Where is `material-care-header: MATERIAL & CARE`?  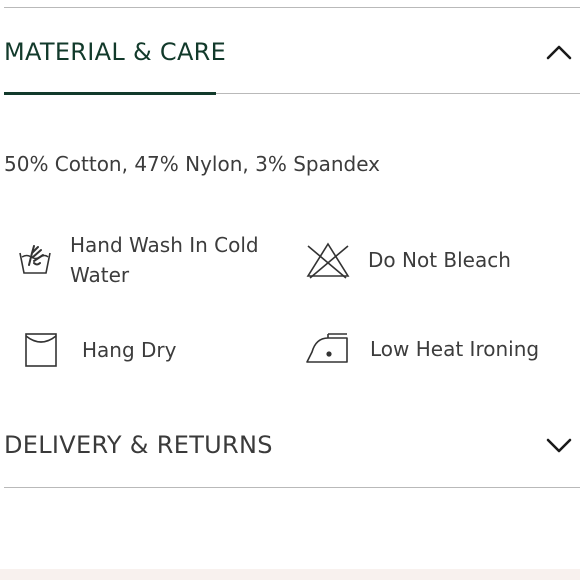 material-care-header: MATERIAL & CARE is located at coordinates (292, 52).